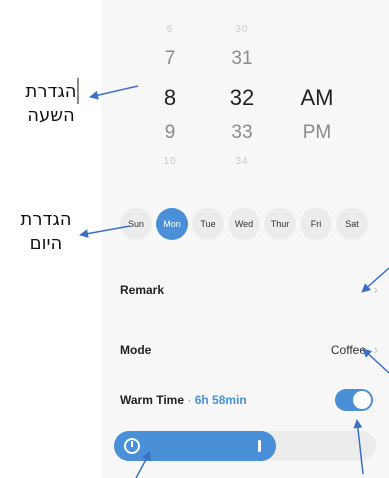 This screenshot has width=389, height=478. I want to click on day-selector: Sun Mon Tue Wed Thur Fri Sat, so click(244, 224).